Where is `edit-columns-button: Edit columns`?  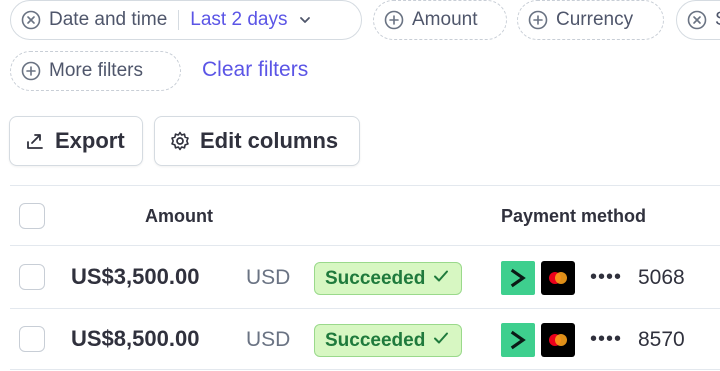 edit-columns-button: Edit columns is located at coordinates (257, 141).